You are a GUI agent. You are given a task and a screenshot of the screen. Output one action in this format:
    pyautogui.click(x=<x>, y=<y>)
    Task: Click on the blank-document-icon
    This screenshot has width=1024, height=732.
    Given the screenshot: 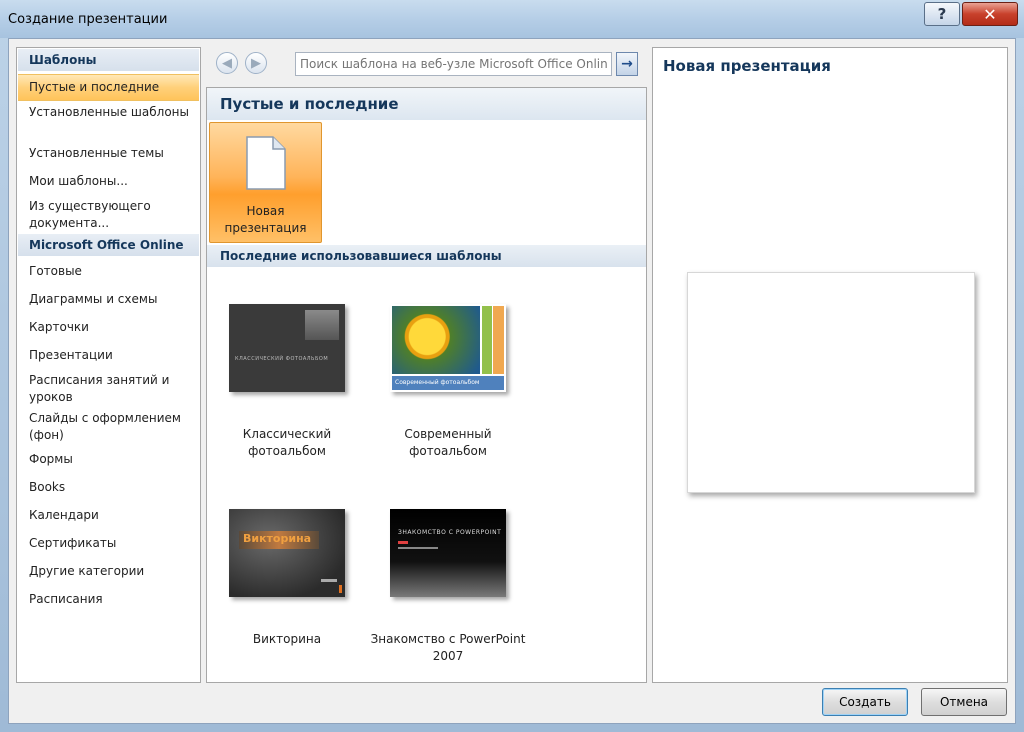 What is the action you would take?
    pyautogui.click(x=266, y=163)
    